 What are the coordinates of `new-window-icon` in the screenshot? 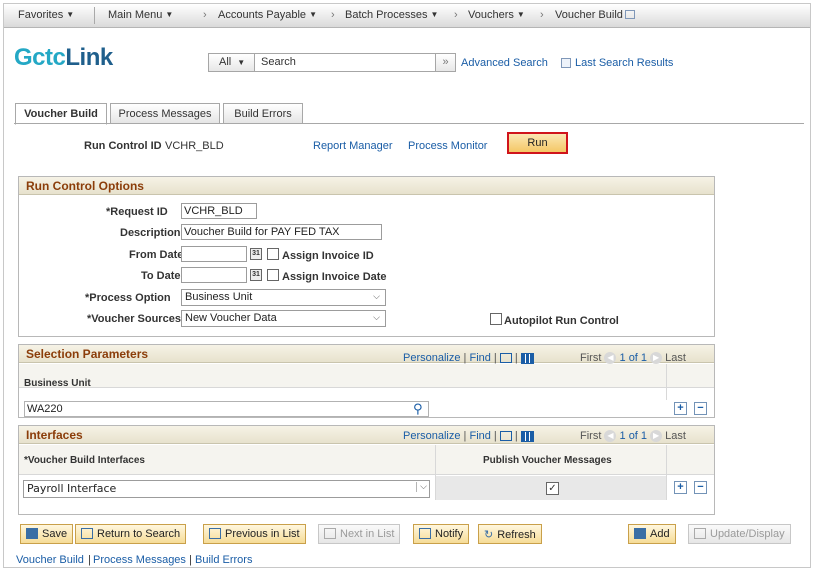 It's located at (629, 14).